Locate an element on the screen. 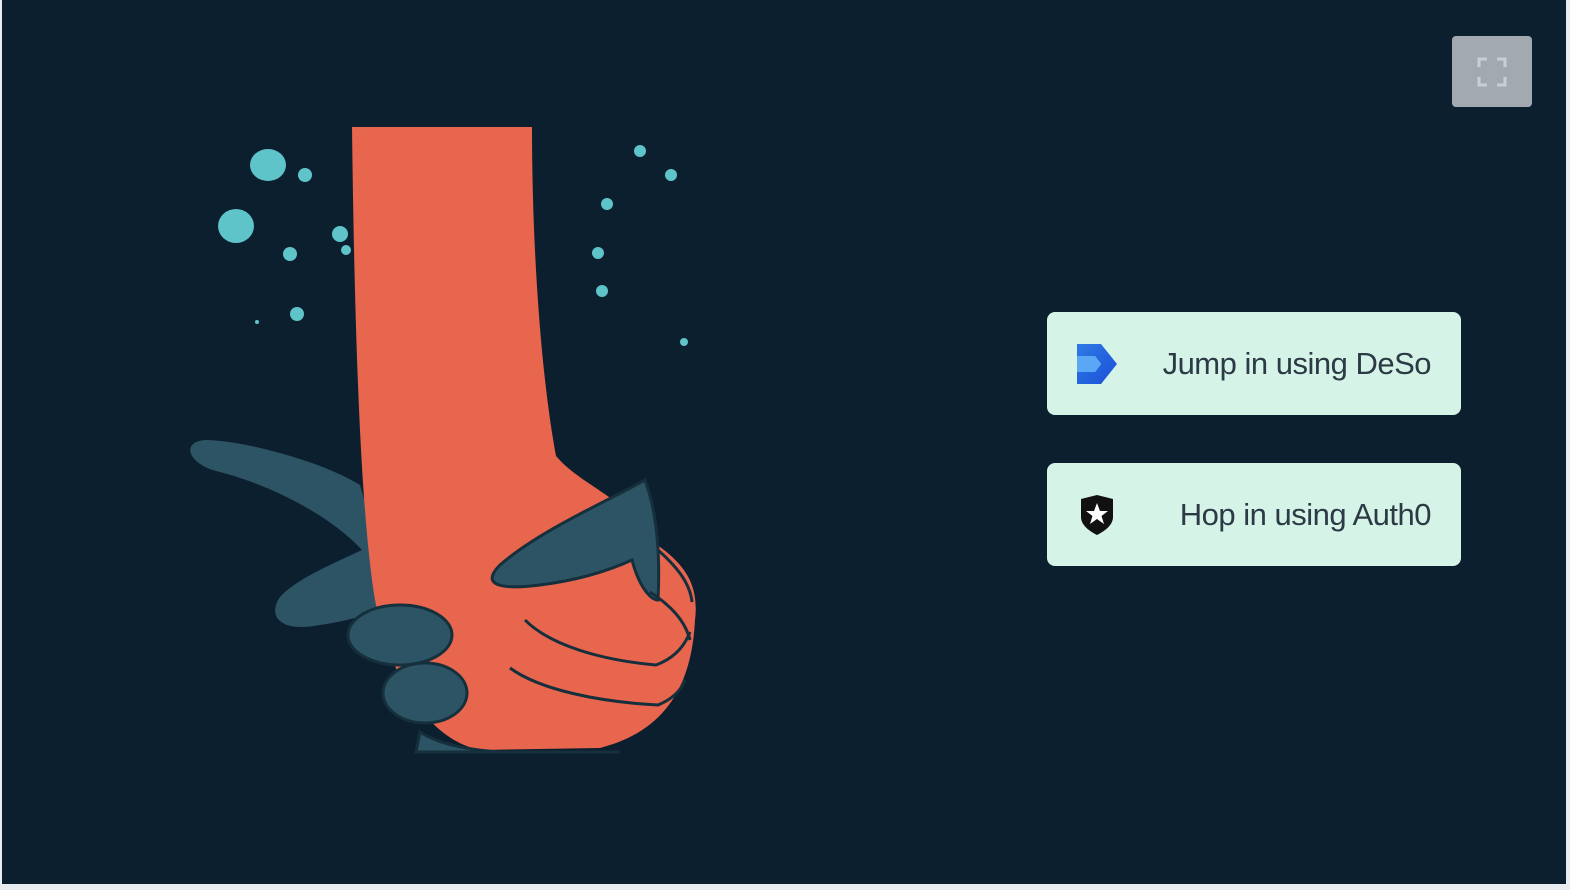 The width and height of the screenshot is (1570, 890). auth0-logo-icon is located at coordinates (1097, 515).